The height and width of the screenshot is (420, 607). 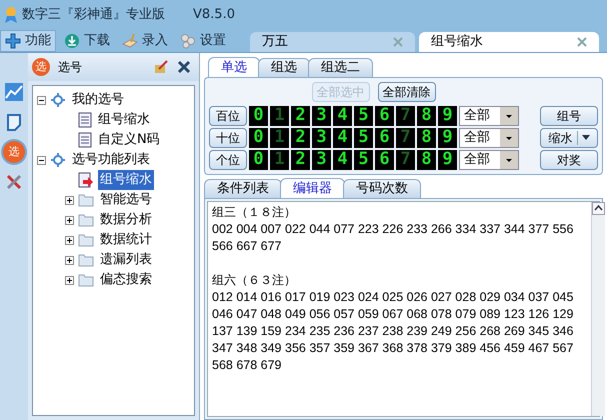 What do you see at coordinates (70, 67) in the screenshot?
I see `panel-title: 选号` at bounding box center [70, 67].